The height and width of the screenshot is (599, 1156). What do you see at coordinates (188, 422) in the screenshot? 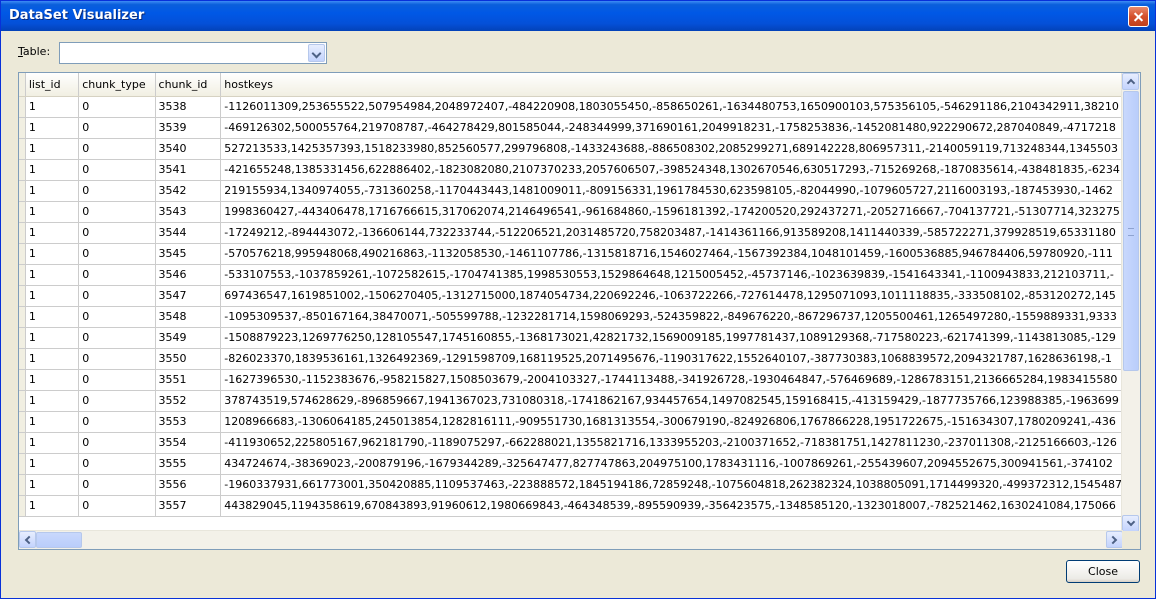
I see `cell-chunk-id: 3553` at bounding box center [188, 422].